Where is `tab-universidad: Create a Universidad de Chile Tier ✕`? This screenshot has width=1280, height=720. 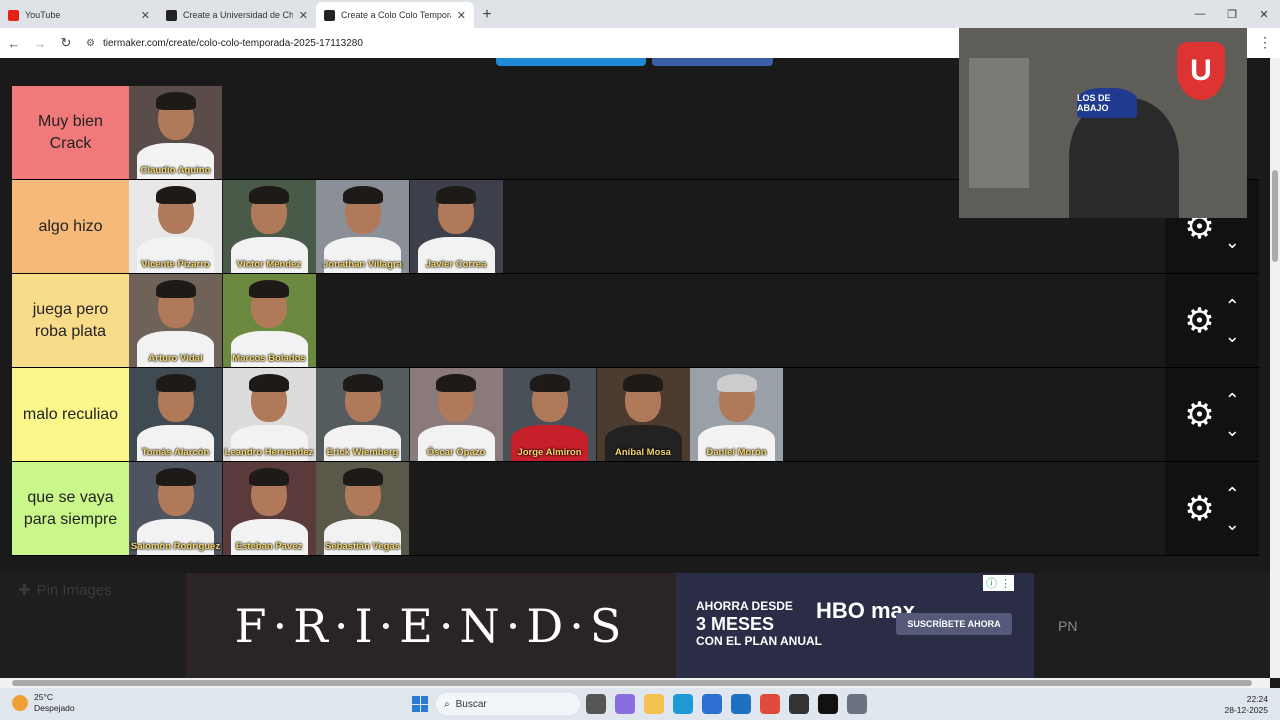
tab-universidad: Create a Universidad de Chile Tier ✕ is located at coordinates (237, 15).